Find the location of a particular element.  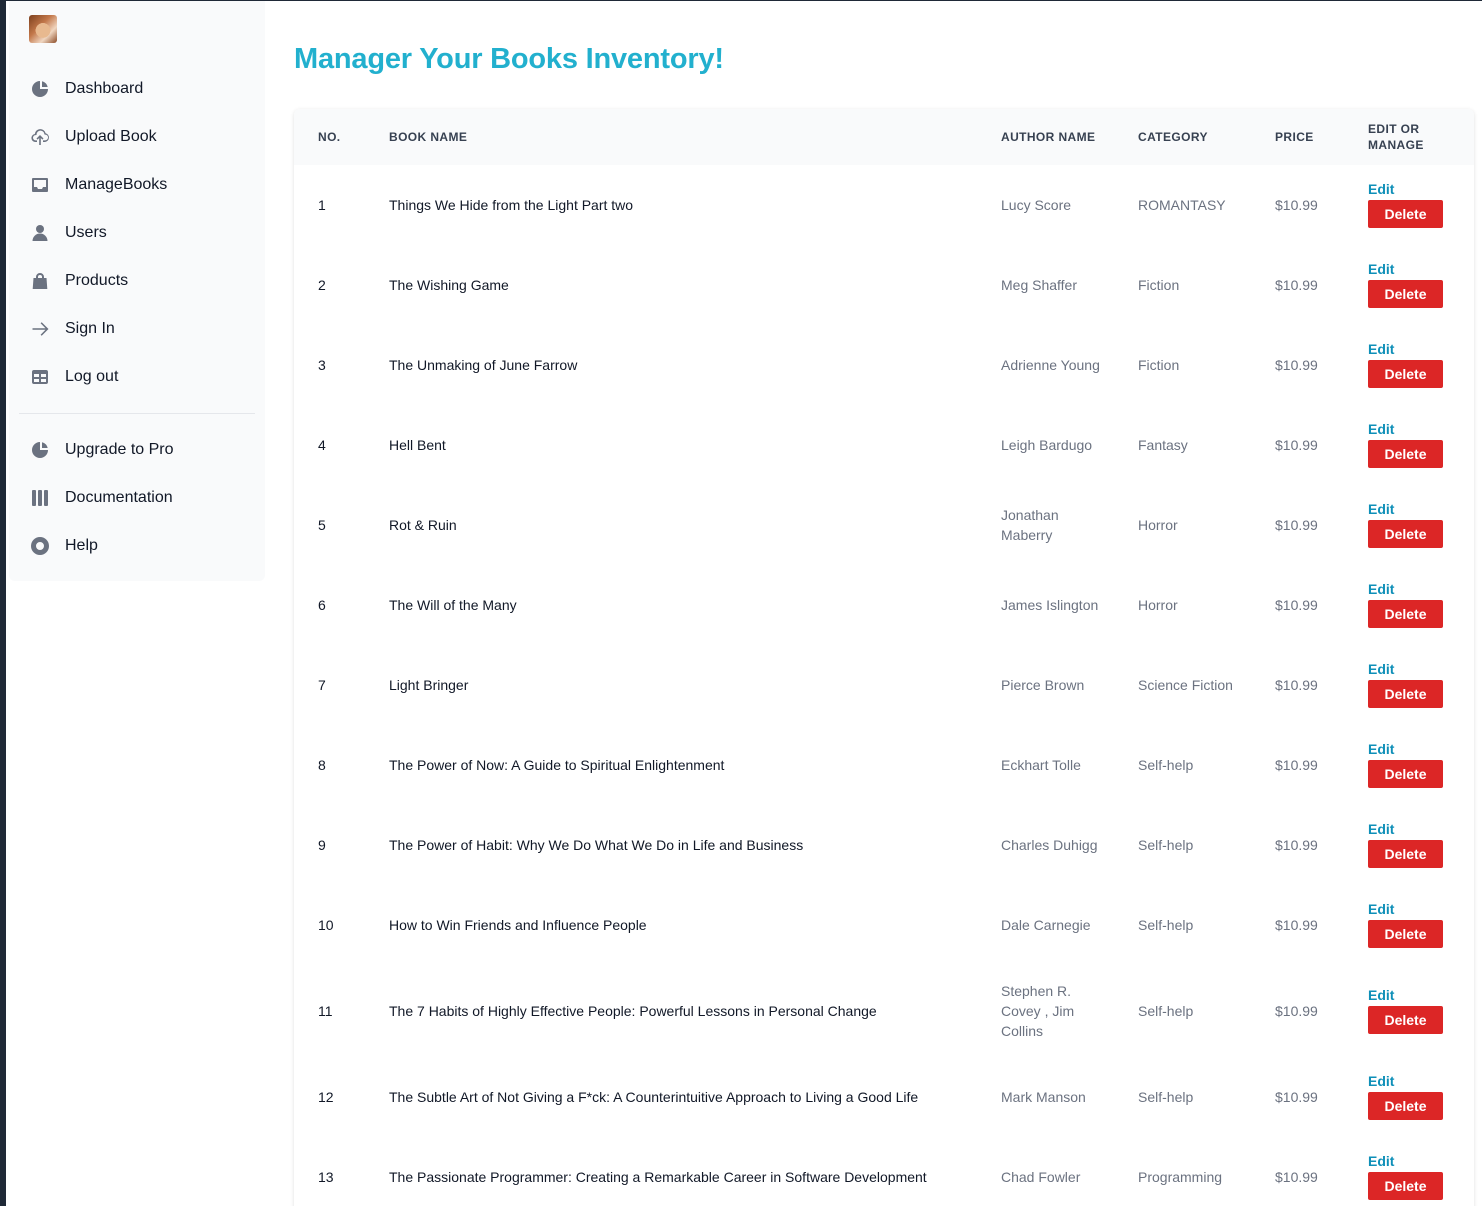

sidebar-nav: Dashboard Upload Book ManageBooks Users is located at coordinates (137, 317).